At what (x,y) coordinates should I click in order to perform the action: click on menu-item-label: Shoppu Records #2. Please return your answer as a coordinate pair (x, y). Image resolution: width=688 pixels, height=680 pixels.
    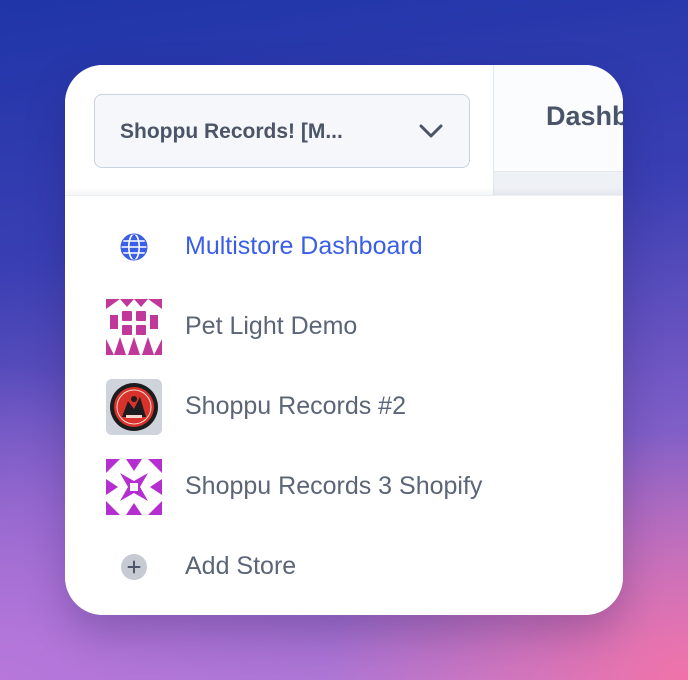
    Looking at the image, I should click on (295, 406).